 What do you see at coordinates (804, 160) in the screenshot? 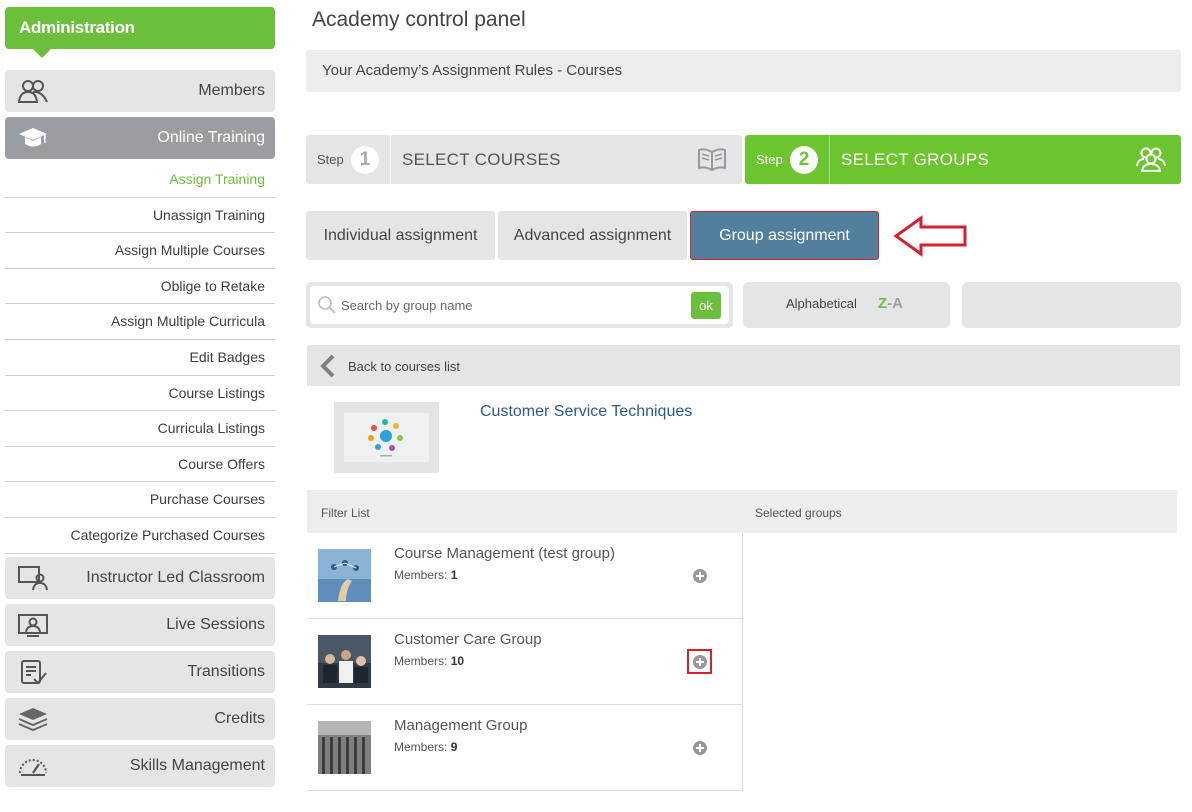
I see `step-number: 2` at bounding box center [804, 160].